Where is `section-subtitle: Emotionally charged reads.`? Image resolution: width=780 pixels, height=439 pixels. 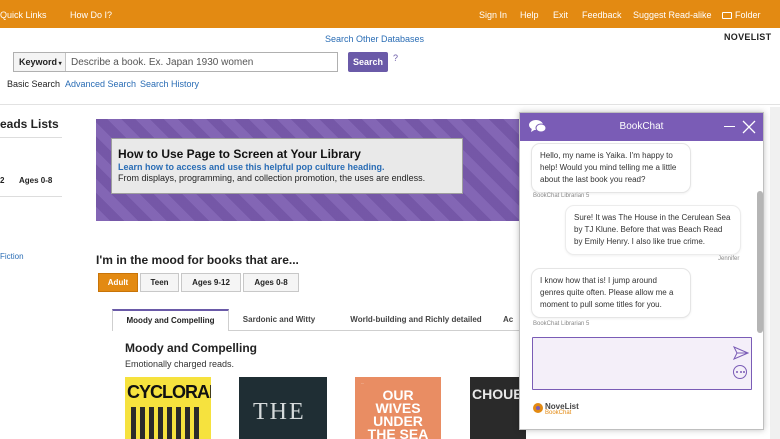 section-subtitle: Emotionally charged reads. is located at coordinates (180, 364).